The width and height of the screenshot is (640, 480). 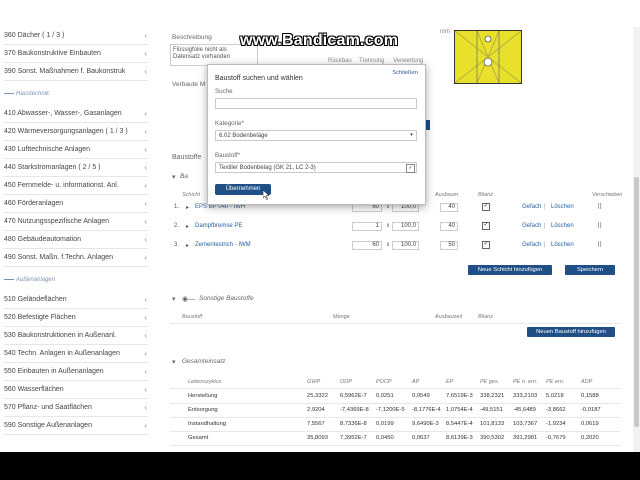 I want to click on sidebar-item: 370 Baukonstruktive Einbauten ‹, so click(x=76, y=53).